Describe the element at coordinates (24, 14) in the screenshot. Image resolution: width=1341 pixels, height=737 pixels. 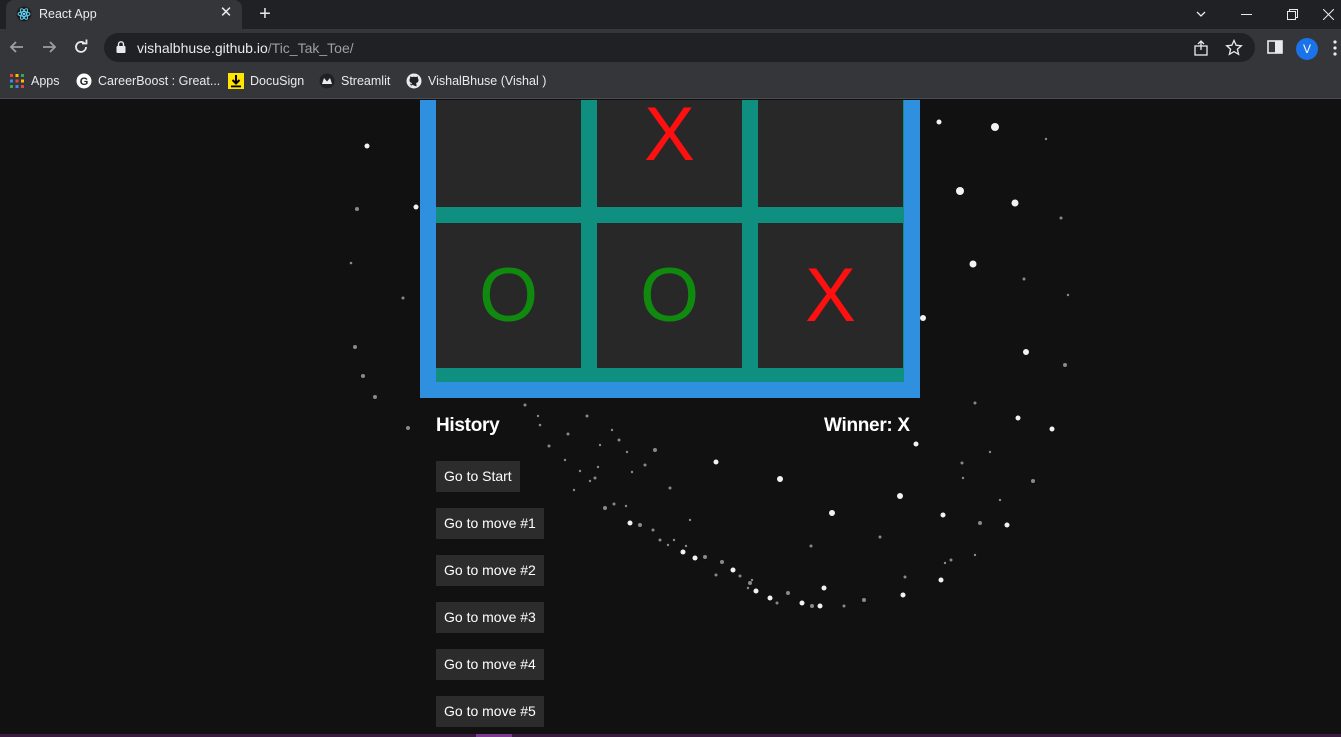
I see `react-icon` at that location.